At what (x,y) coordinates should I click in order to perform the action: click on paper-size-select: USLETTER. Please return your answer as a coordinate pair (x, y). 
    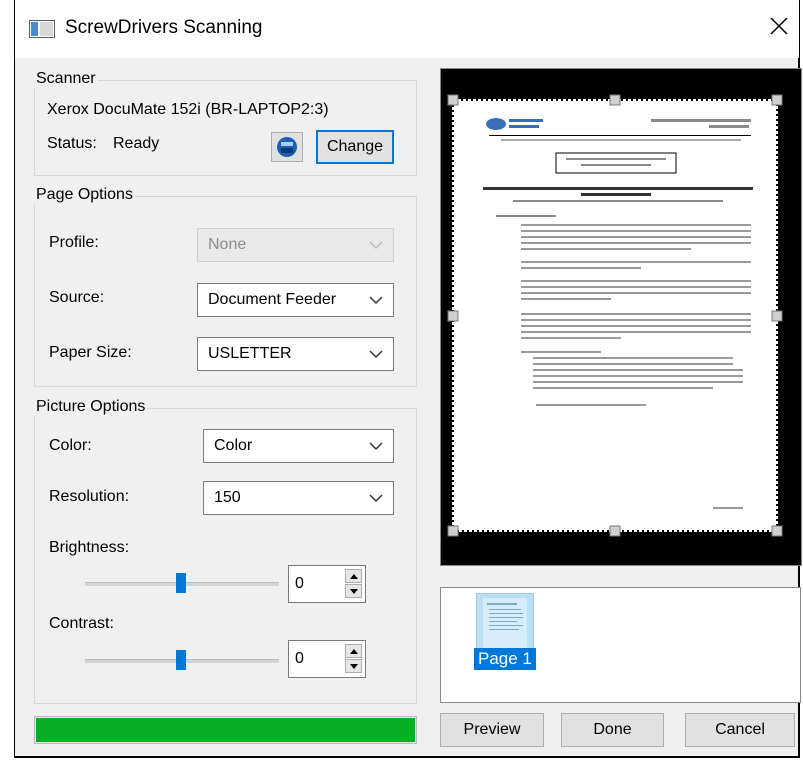
    Looking at the image, I should click on (295, 354).